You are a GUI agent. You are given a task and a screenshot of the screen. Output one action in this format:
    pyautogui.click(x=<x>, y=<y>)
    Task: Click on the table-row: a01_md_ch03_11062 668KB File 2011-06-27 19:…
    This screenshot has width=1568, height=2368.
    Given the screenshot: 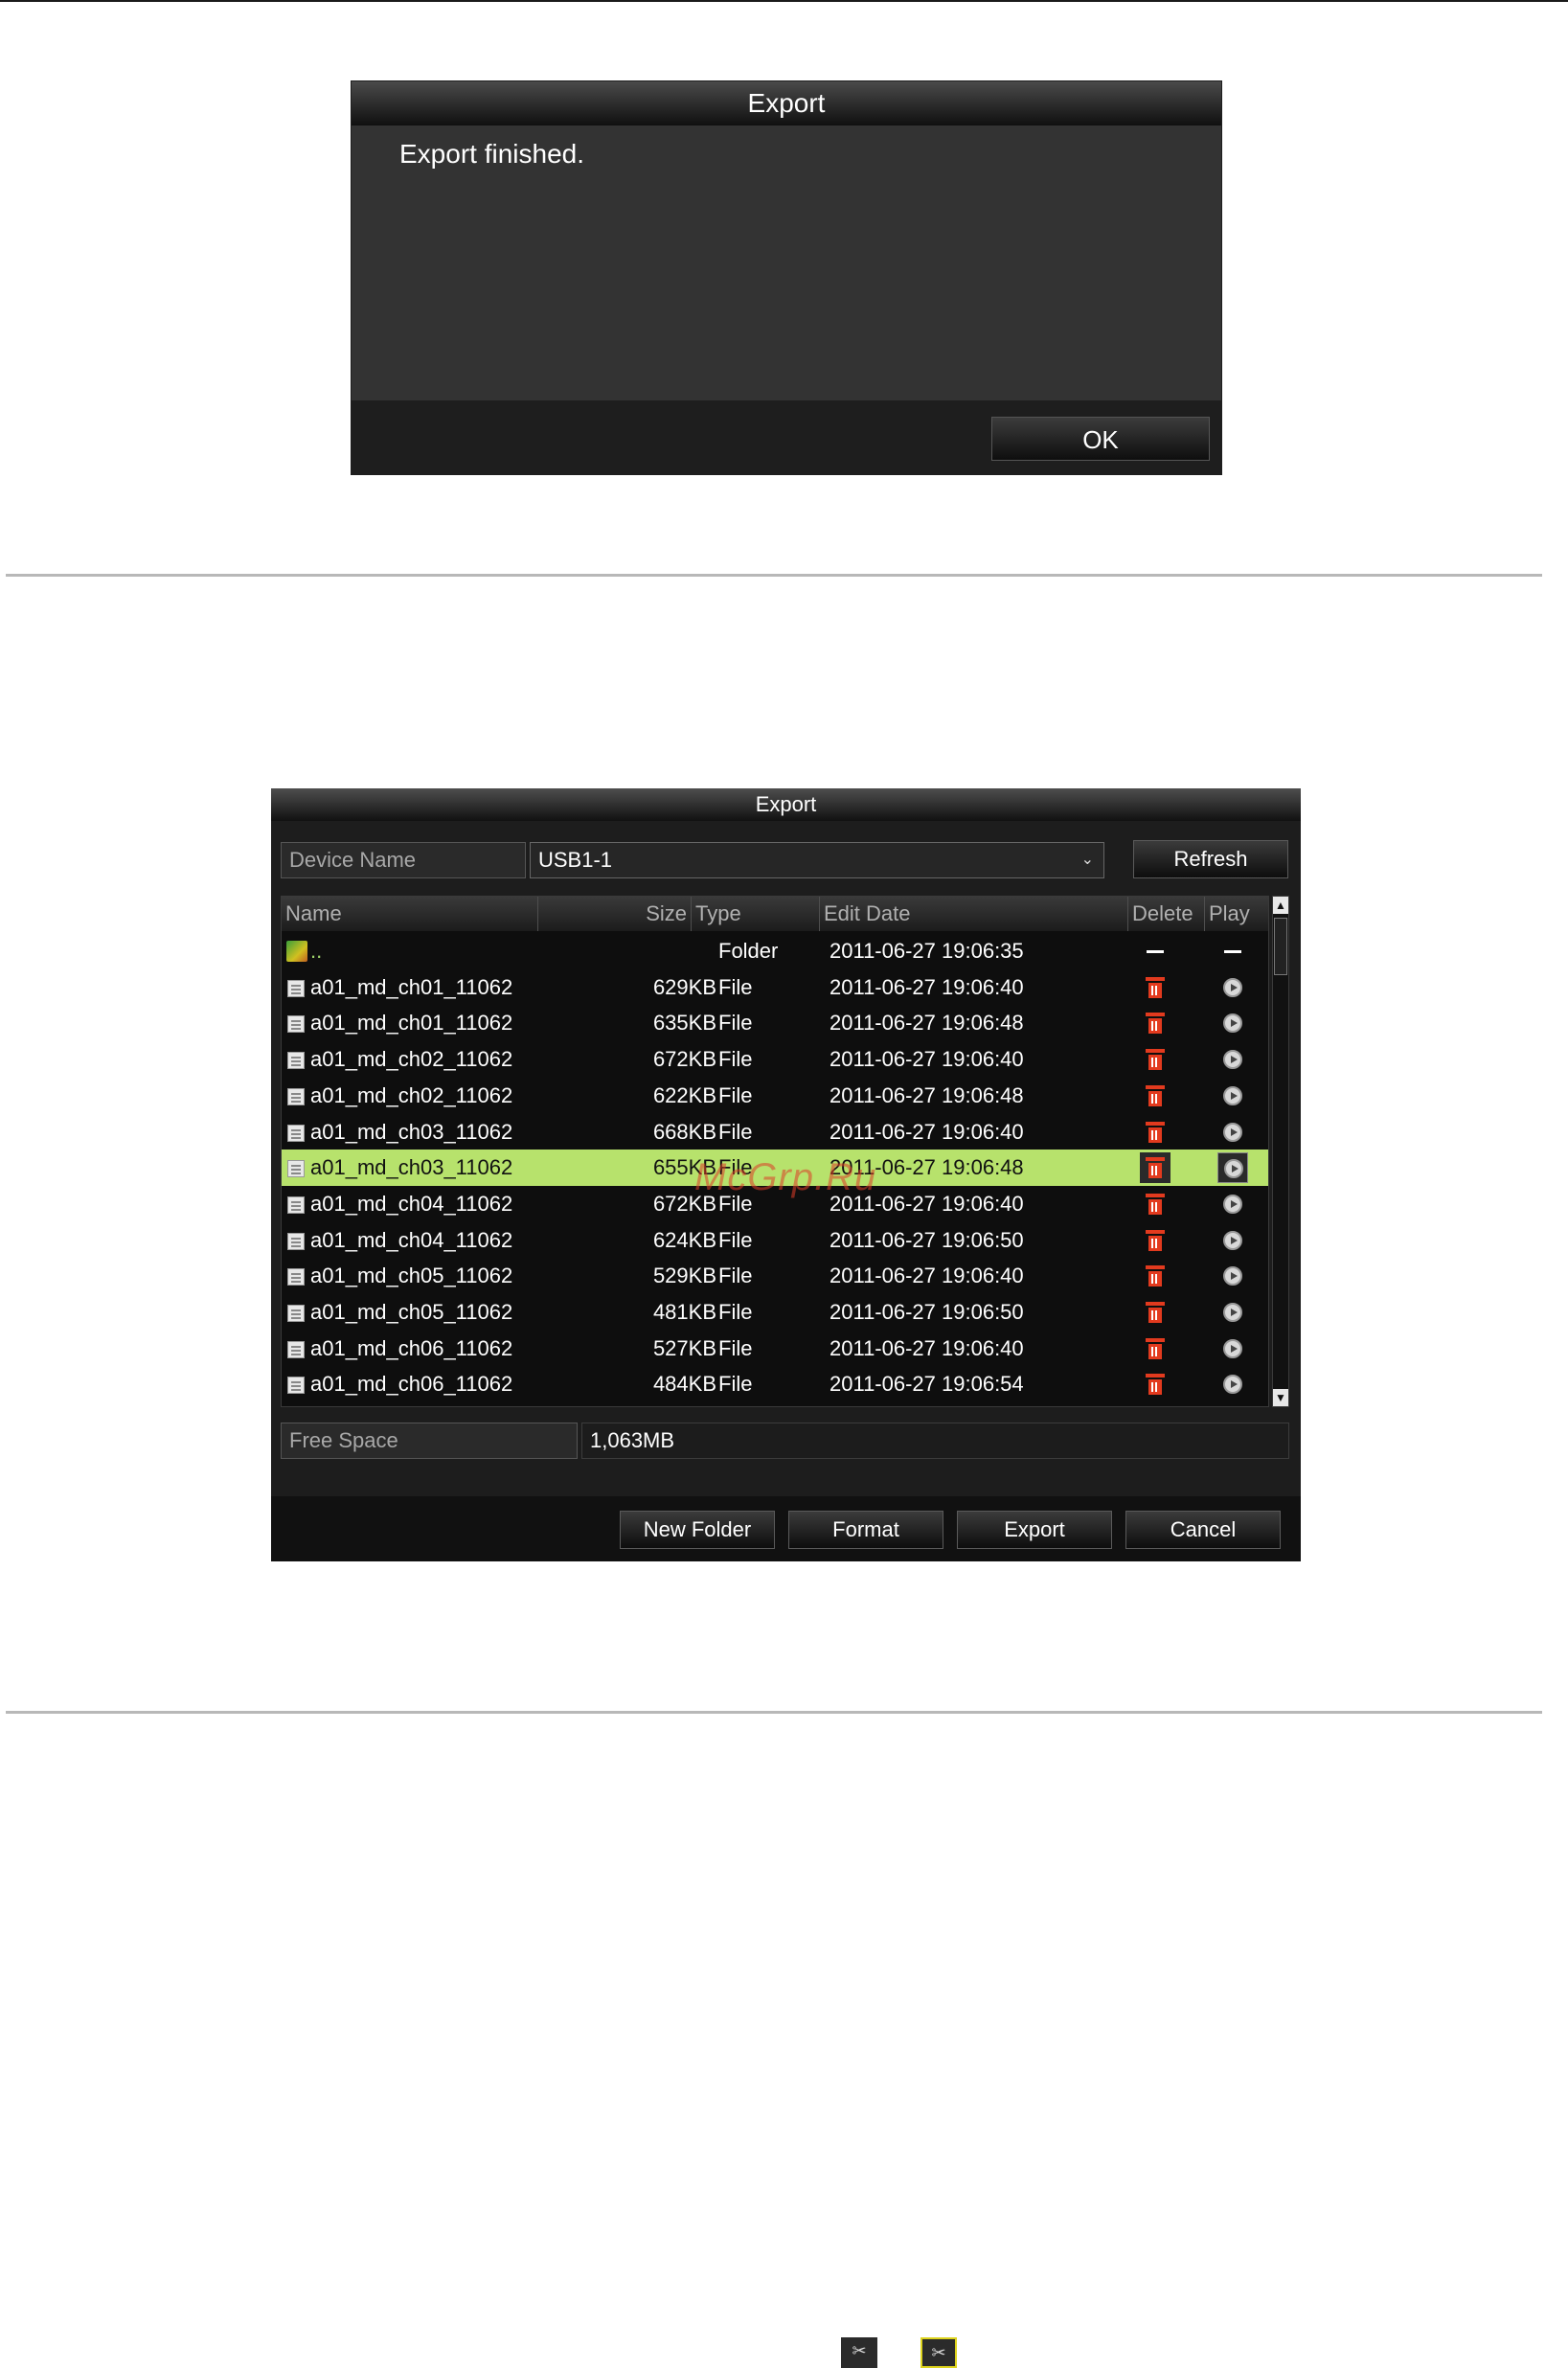 What is the action you would take?
    pyautogui.click(x=775, y=1132)
    